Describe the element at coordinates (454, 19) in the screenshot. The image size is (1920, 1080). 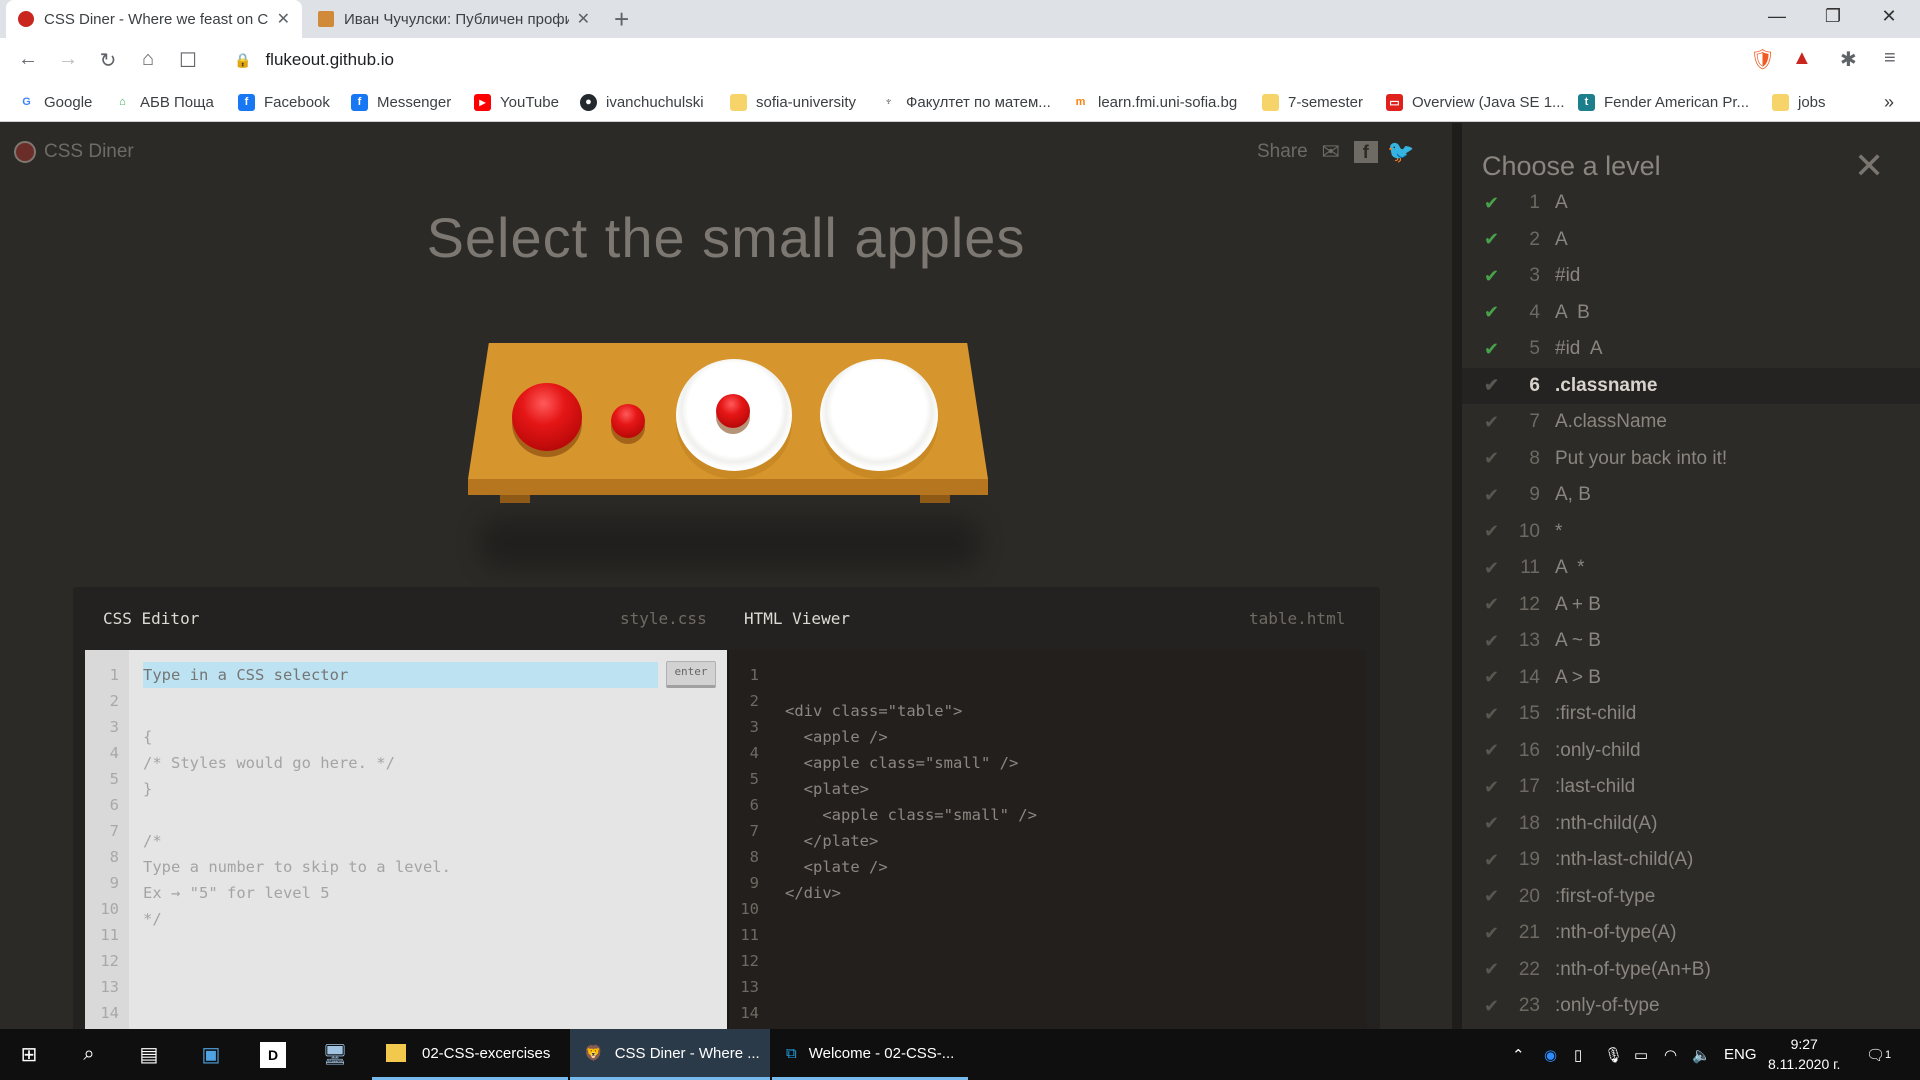
I see `tab-profile: Иван Чучулски: Публичен профил ✕` at that location.